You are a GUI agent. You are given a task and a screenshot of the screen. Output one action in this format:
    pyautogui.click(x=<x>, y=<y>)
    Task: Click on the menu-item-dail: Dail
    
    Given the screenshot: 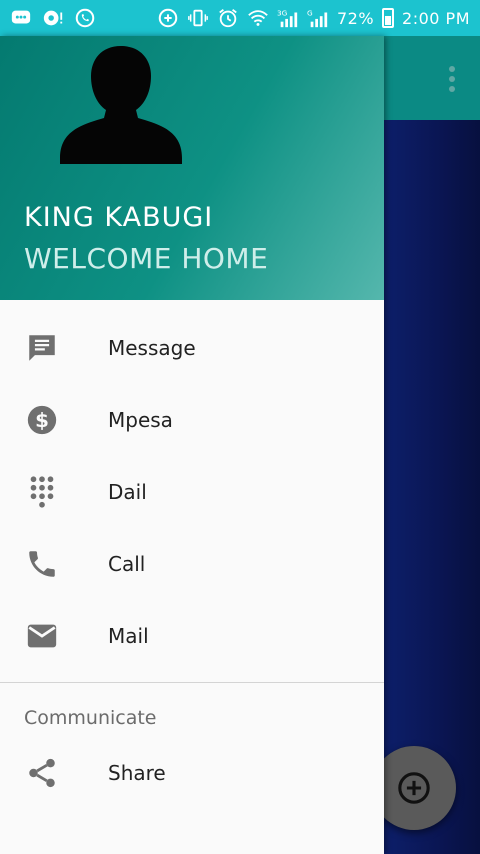 What is the action you would take?
    pyautogui.click(x=192, y=492)
    